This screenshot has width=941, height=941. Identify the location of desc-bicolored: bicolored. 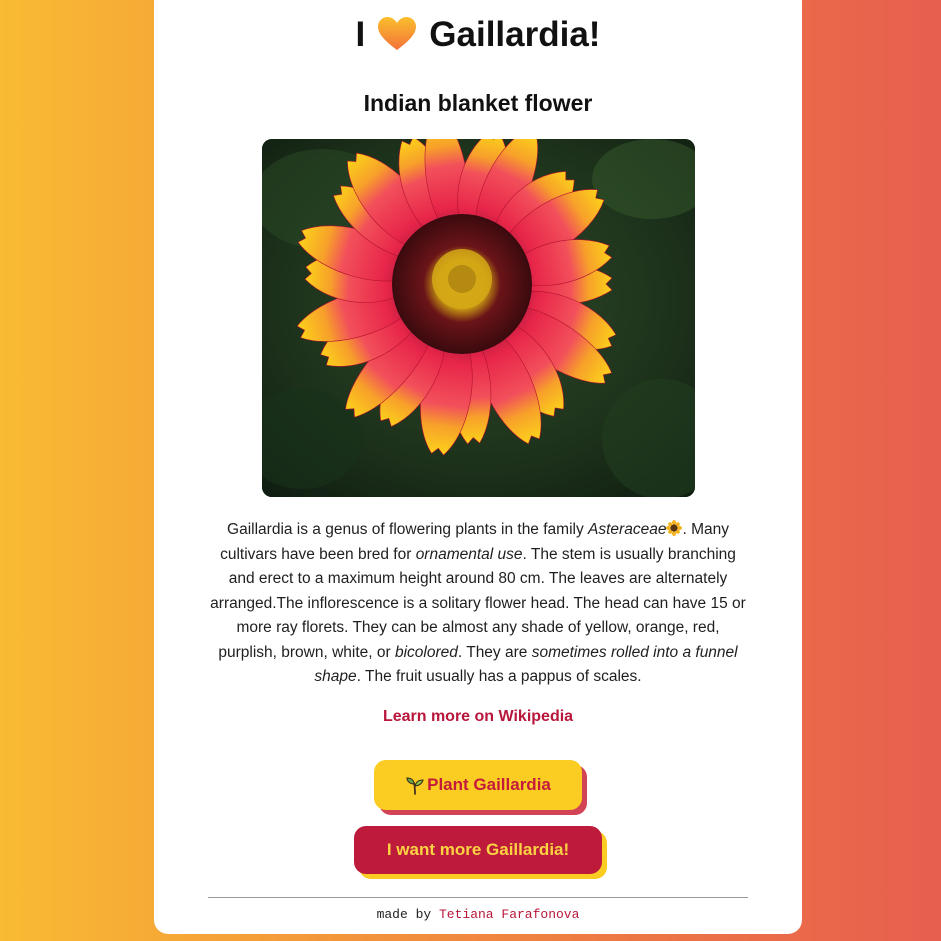
(426, 652).